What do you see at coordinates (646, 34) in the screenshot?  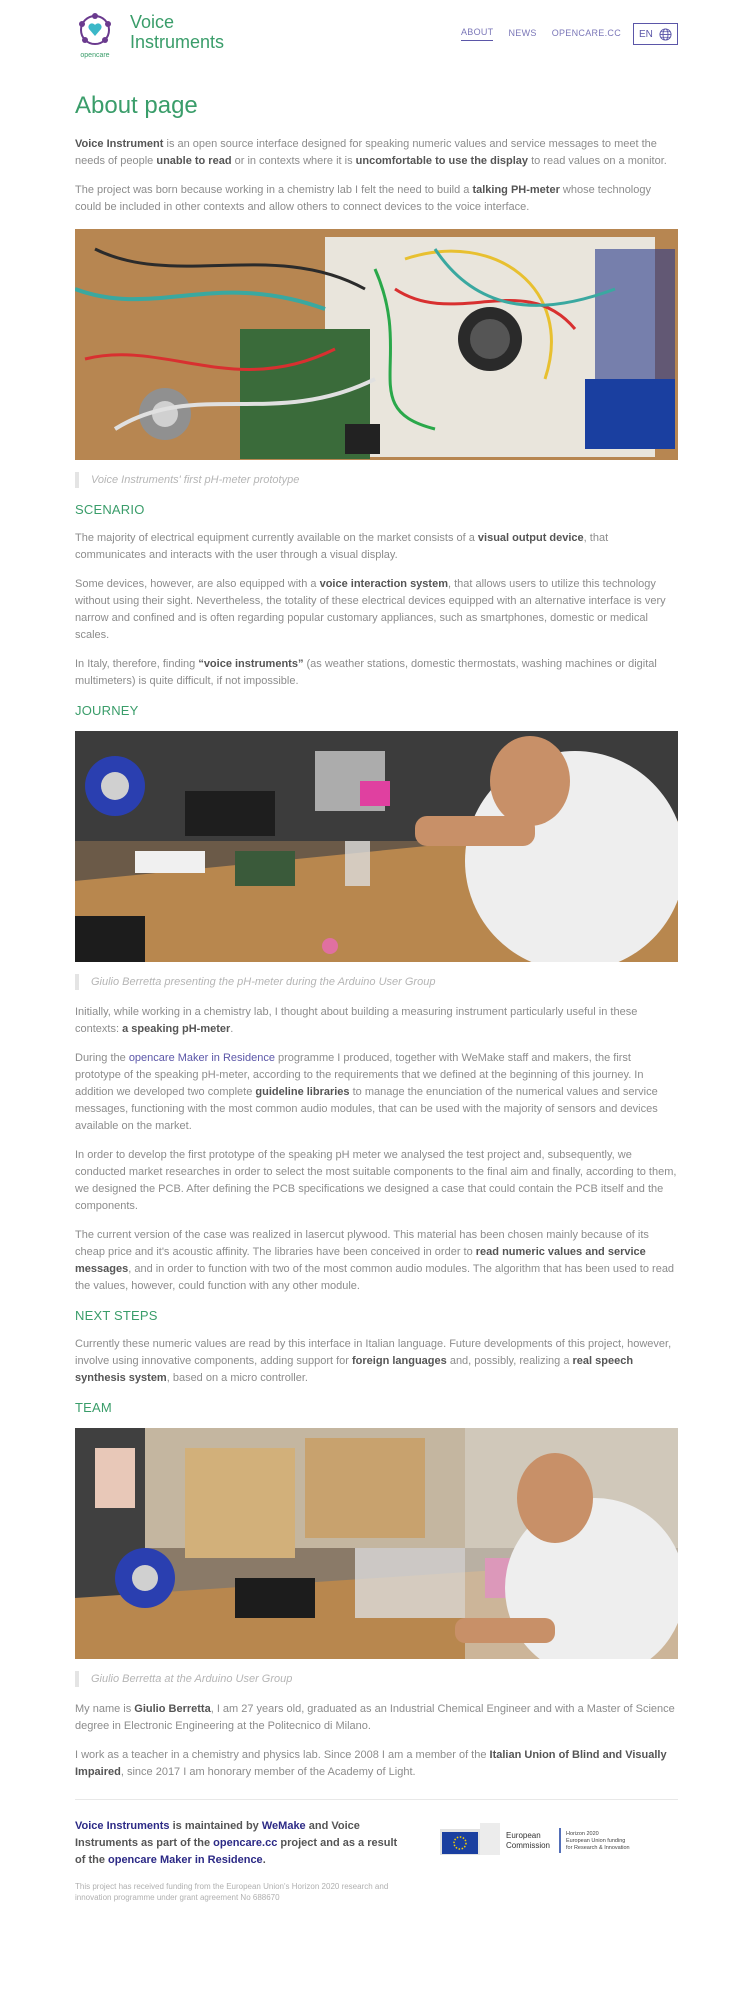 I see `language-label: EN` at bounding box center [646, 34].